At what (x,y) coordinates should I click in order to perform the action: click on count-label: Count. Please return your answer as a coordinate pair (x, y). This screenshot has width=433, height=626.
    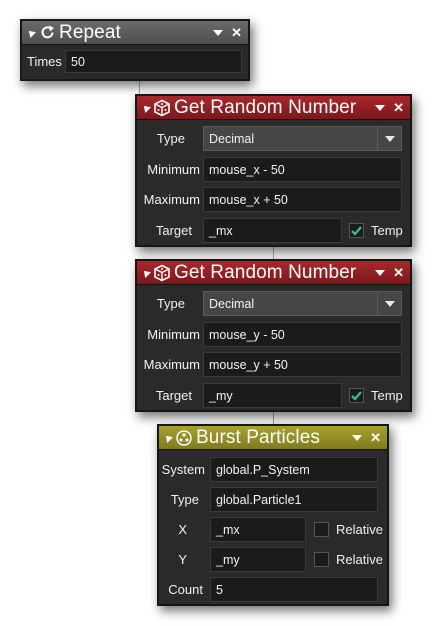
    Looking at the image, I should click on (185, 589).